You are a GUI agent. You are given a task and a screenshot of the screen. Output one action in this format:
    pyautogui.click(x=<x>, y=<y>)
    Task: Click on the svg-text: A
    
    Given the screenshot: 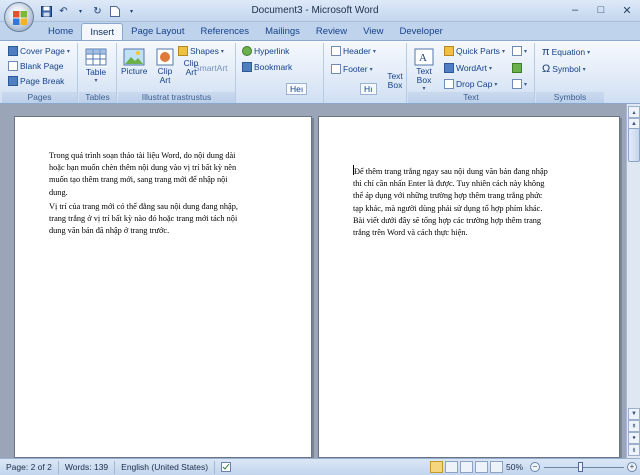 What is the action you would take?
    pyautogui.click(x=423, y=58)
    